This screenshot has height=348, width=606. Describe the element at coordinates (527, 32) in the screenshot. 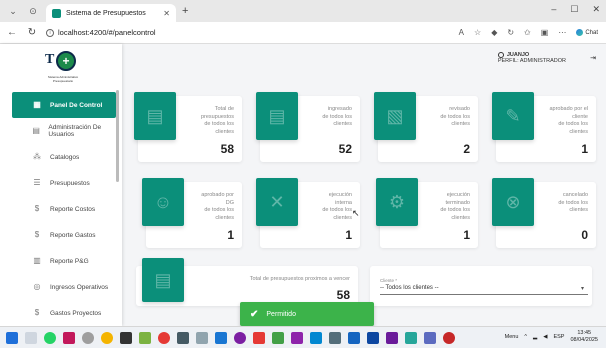

I see `favorites-list-icon: ✩` at that location.